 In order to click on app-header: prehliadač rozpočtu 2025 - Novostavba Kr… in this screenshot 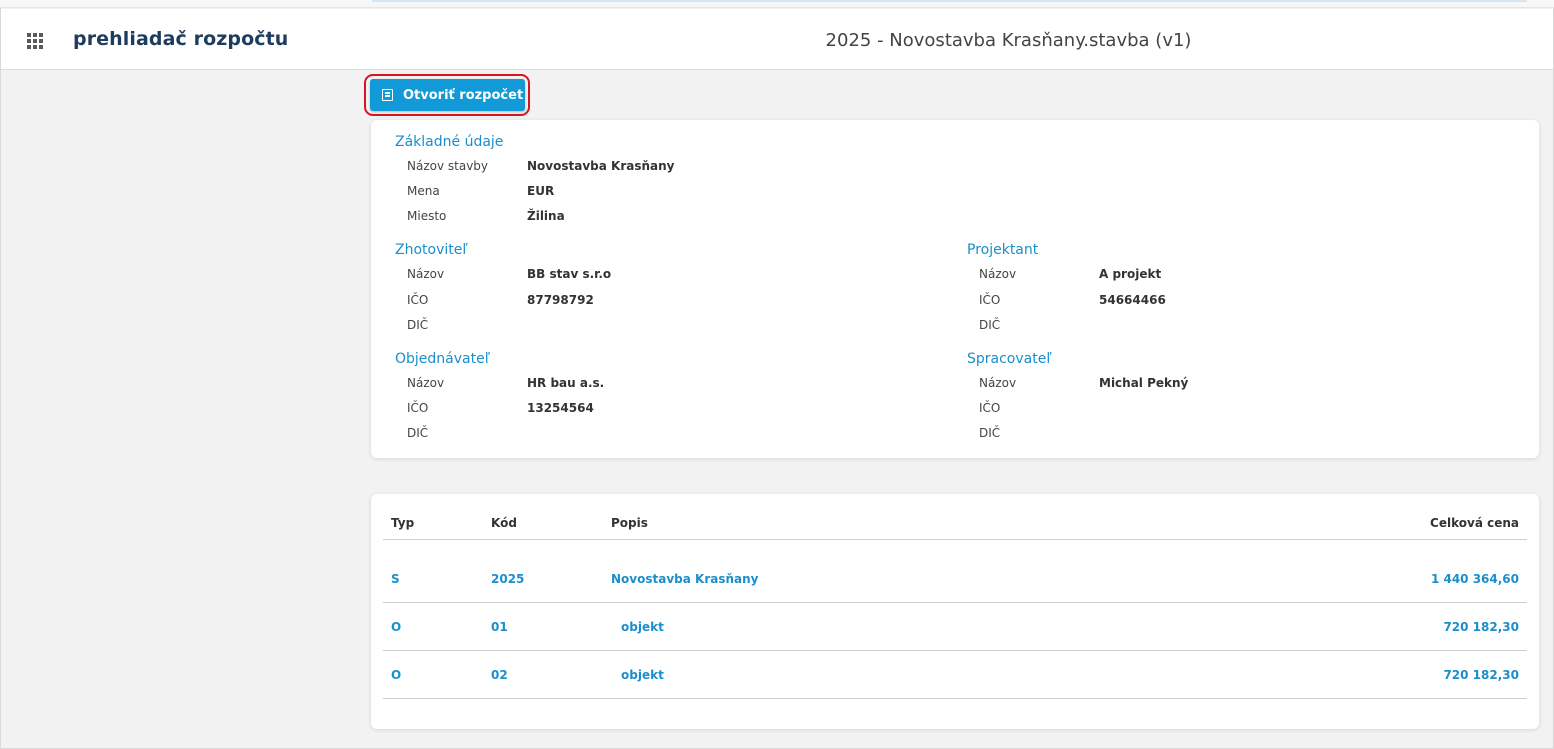, I will do `click(777, 39)`.